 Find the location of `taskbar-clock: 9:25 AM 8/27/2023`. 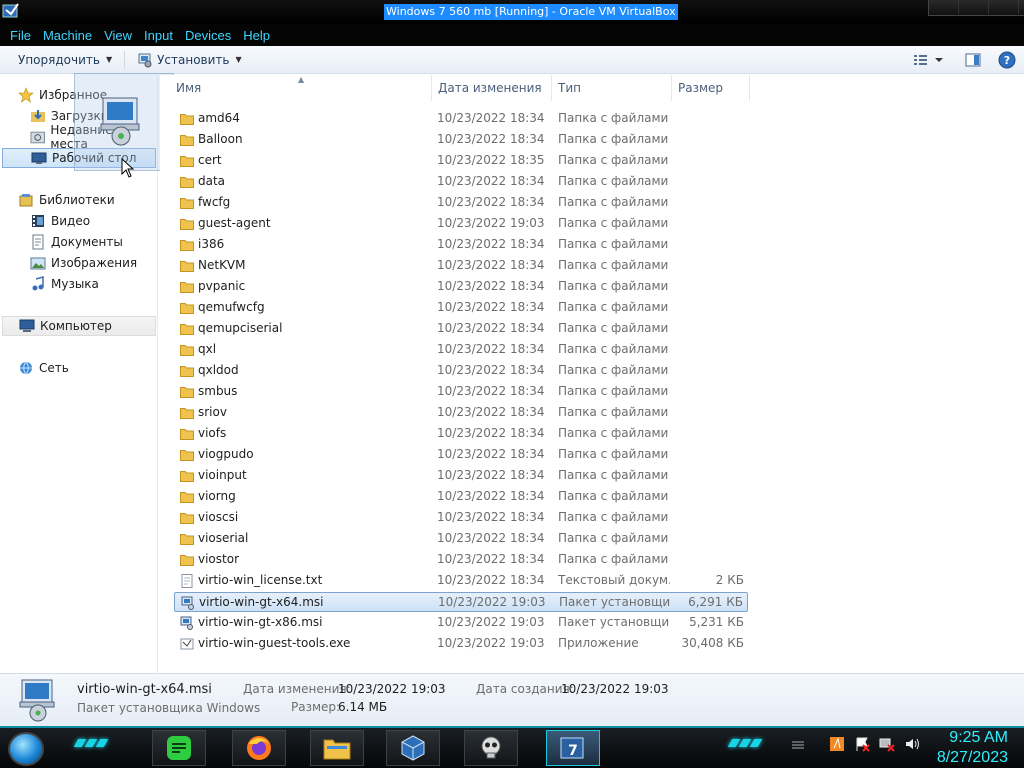

taskbar-clock: 9:25 AM 8/27/2023 is located at coordinates (972, 748).